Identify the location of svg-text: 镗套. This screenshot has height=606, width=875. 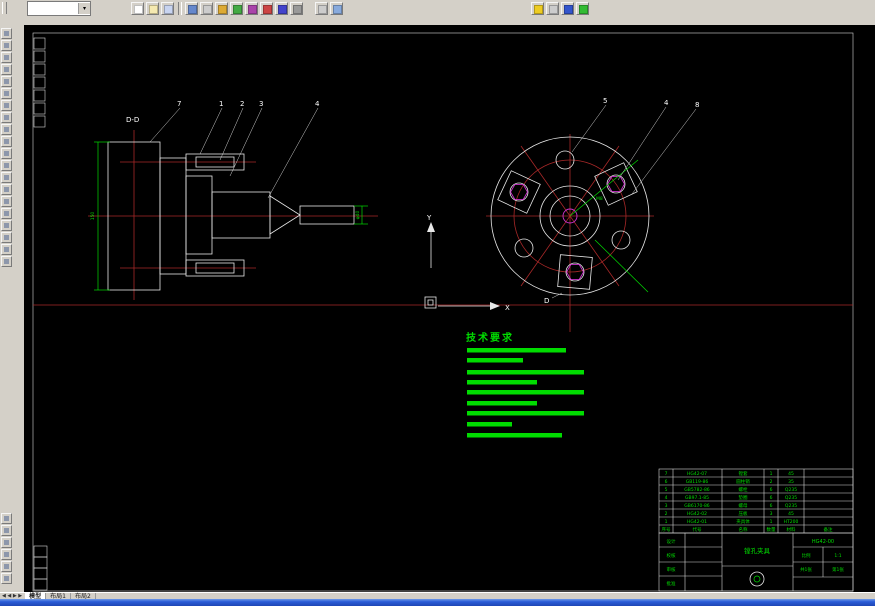
(743, 473).